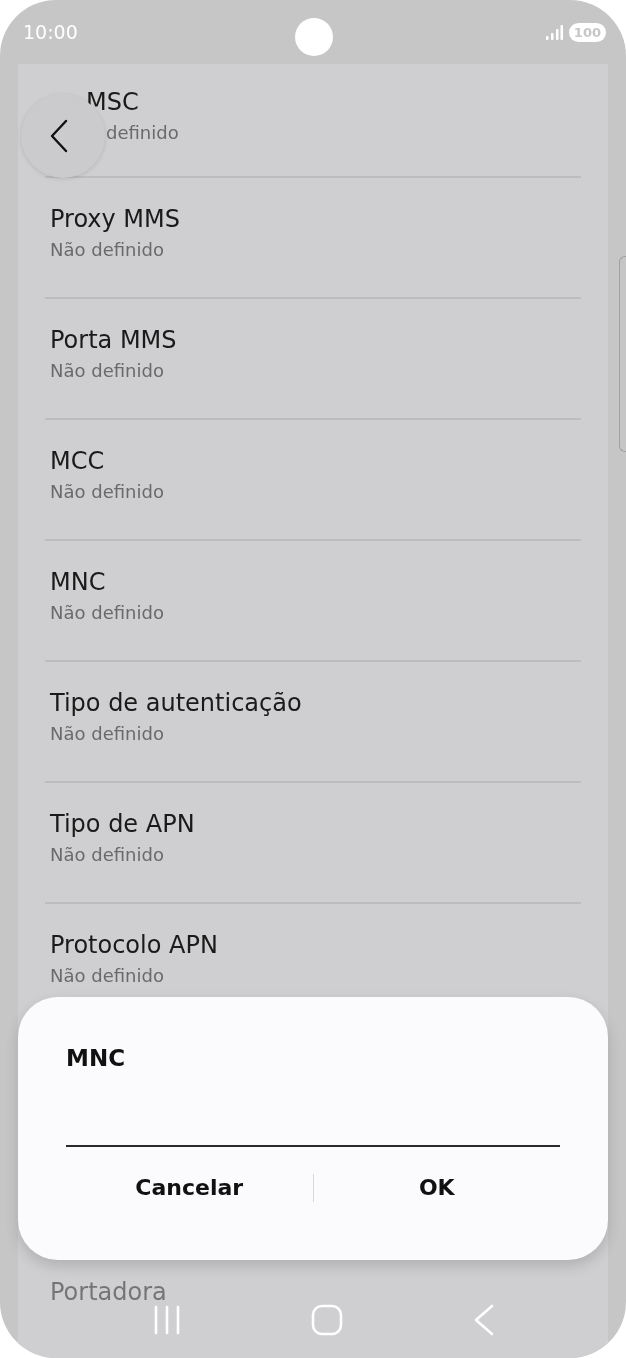 The height and width of the screenshot is (1358, 626). Describe the element at coordinates (587, 32) in the screenshot. I see `battery-level: 100` at that location.